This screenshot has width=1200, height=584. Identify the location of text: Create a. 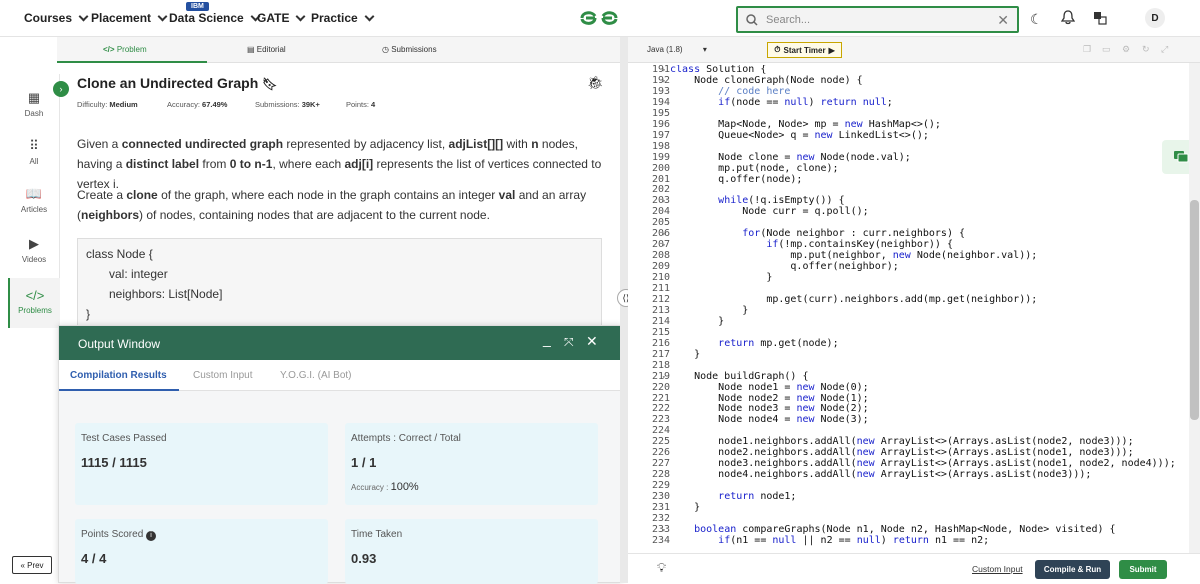
(100, 195).